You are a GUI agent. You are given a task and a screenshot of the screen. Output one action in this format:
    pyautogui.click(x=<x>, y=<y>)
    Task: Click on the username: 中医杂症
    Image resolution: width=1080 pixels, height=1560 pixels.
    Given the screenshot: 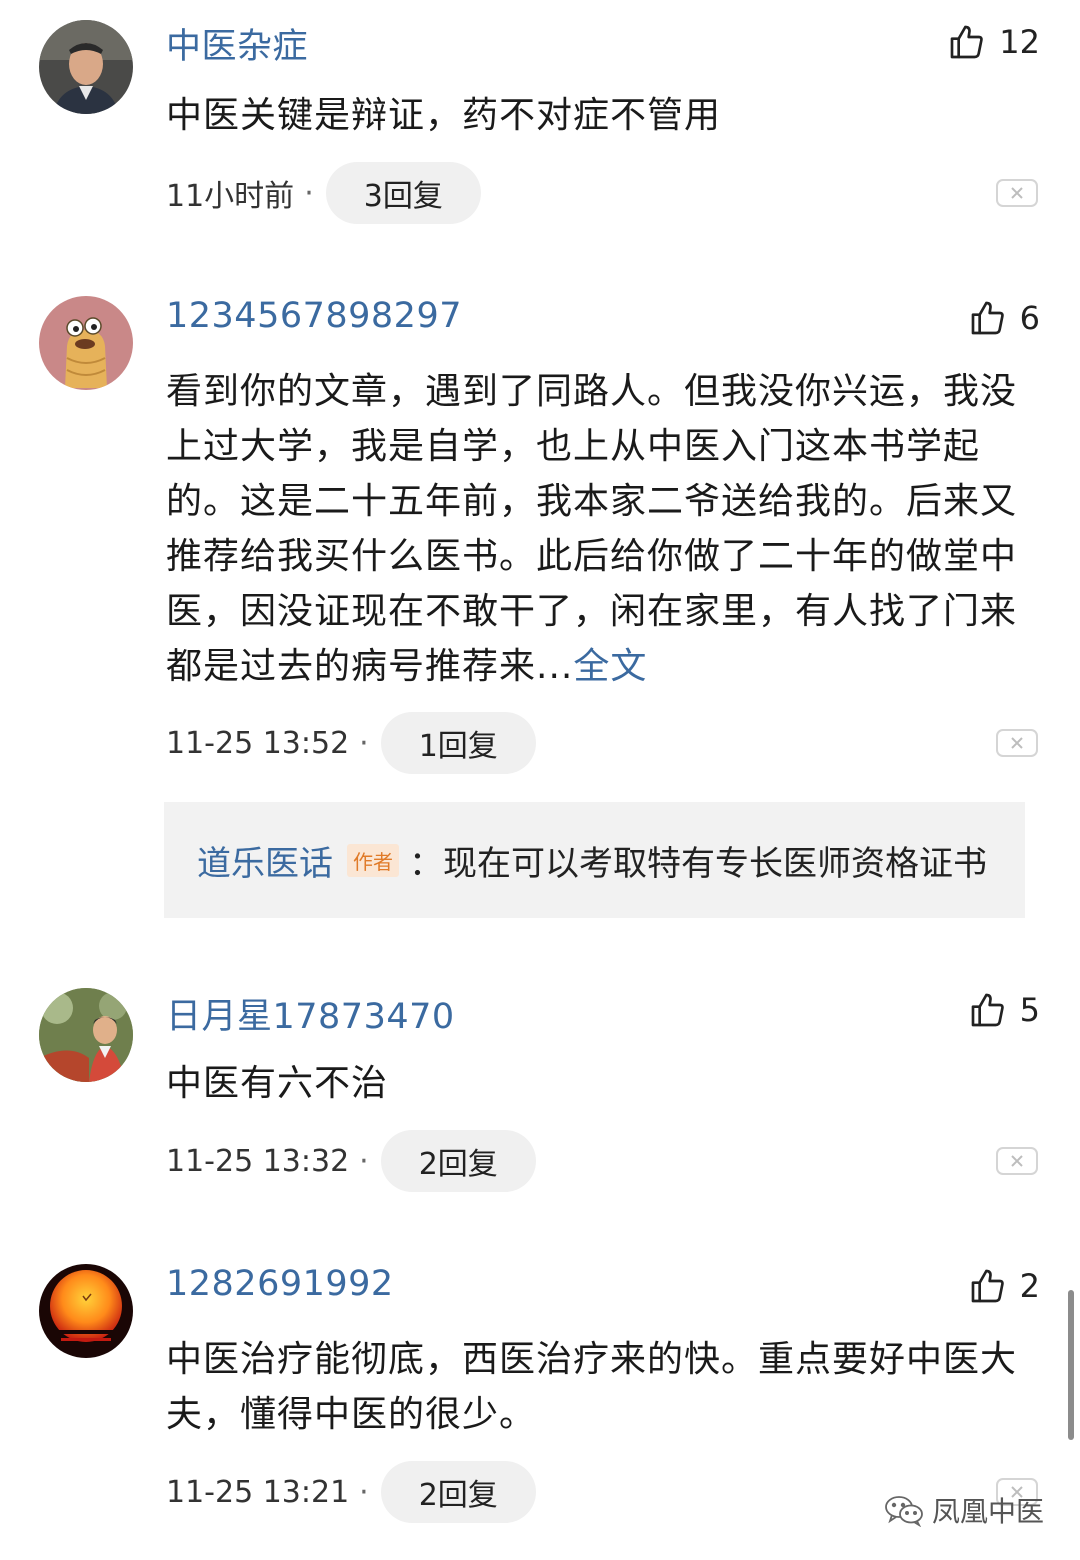 What is the action you would take?
    pyautogui.click(x=237, y=43)
    